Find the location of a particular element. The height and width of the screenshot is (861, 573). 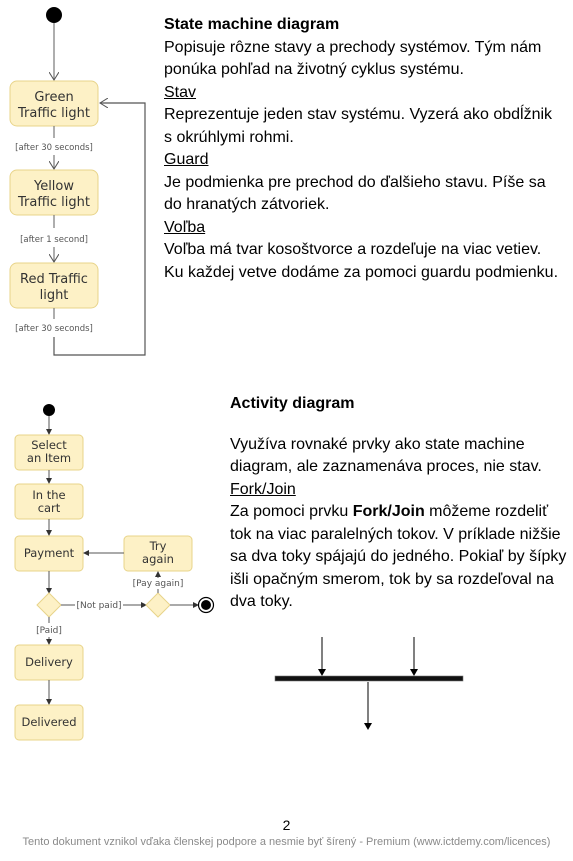

action-try-again: Try again is located at coordinates (158, 553).